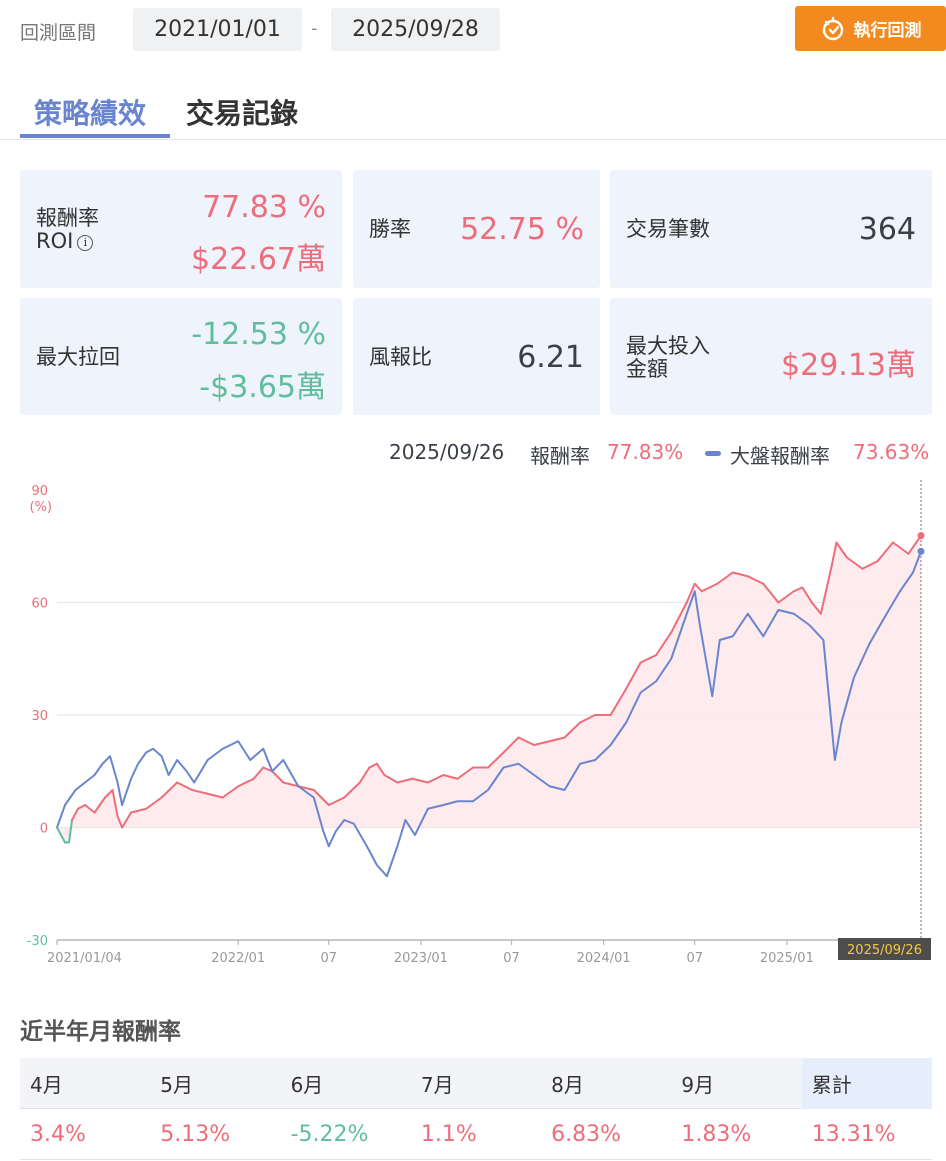 This screenshot has height=1161, width=946. I want to click on x-tick-label: 2023/01, so click(421, 958).